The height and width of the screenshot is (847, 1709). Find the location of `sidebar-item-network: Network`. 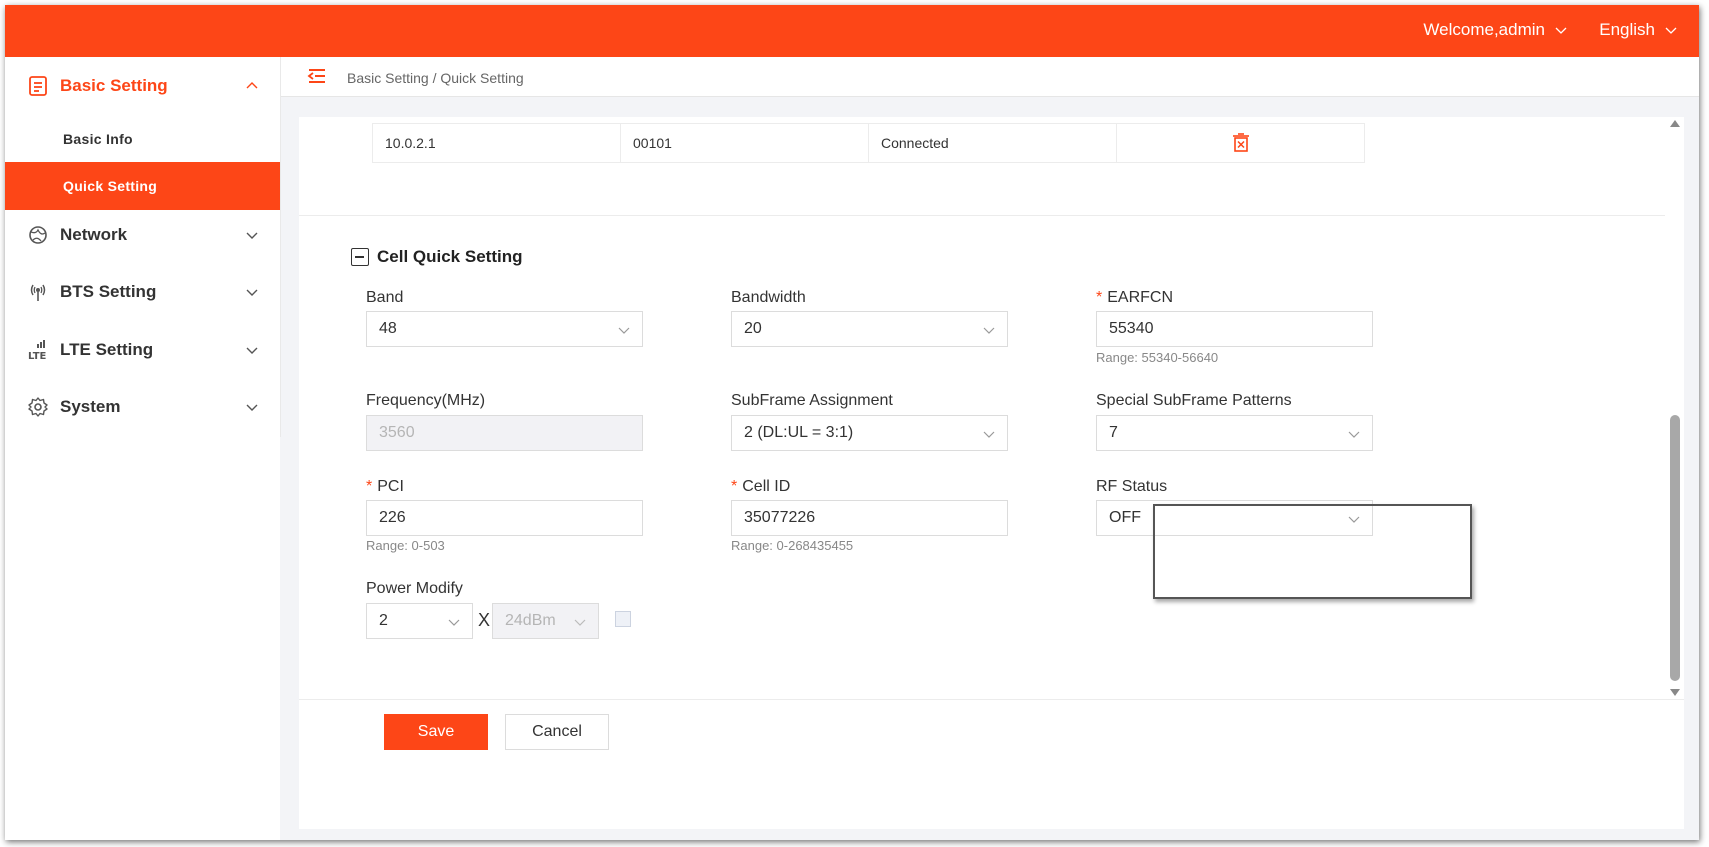

sidebar-item-network: Network is located at coordinates (142, 235).